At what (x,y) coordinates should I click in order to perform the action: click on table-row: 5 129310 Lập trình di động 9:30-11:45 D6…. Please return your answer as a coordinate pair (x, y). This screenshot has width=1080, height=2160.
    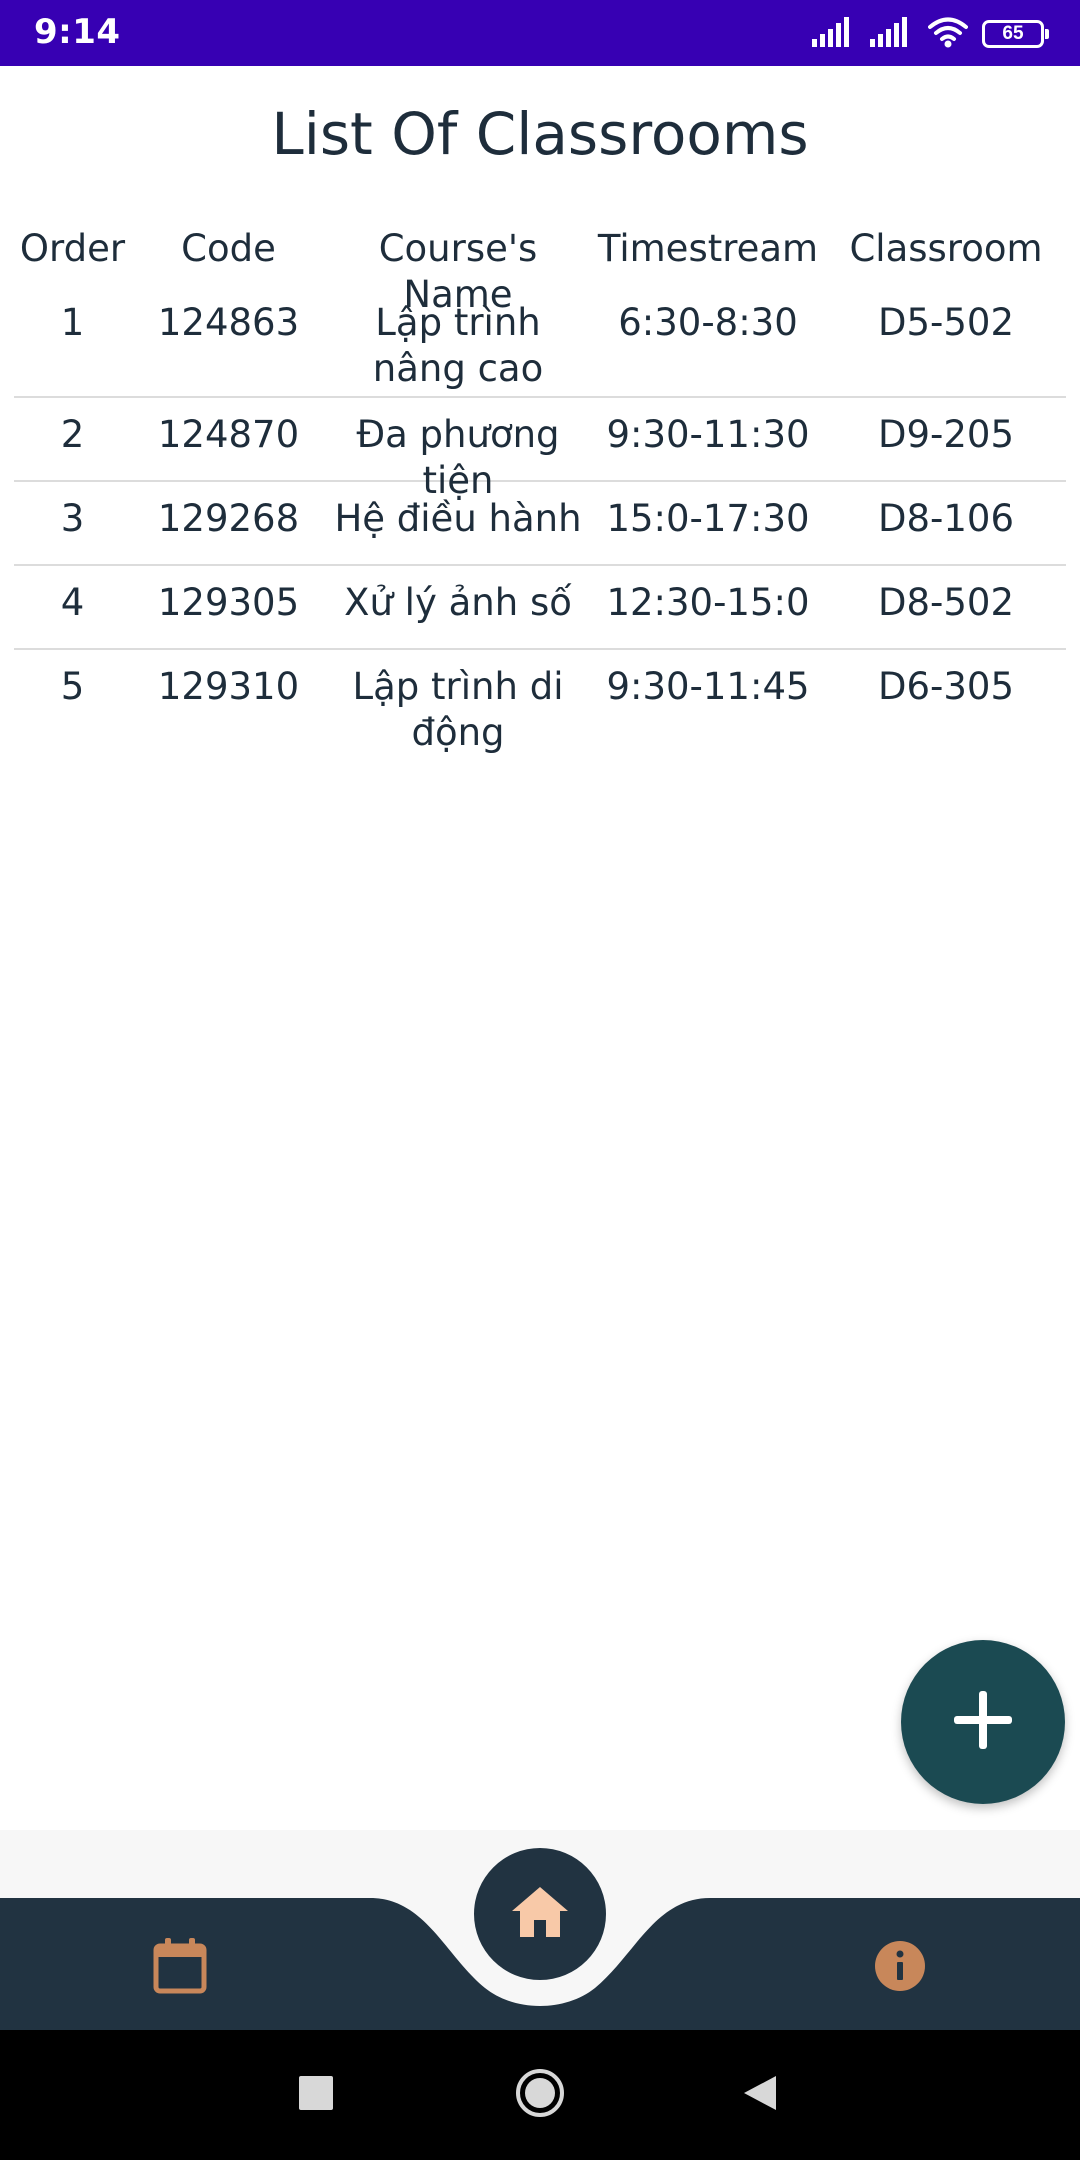
    Looking at the image, I should click on (540, 705).